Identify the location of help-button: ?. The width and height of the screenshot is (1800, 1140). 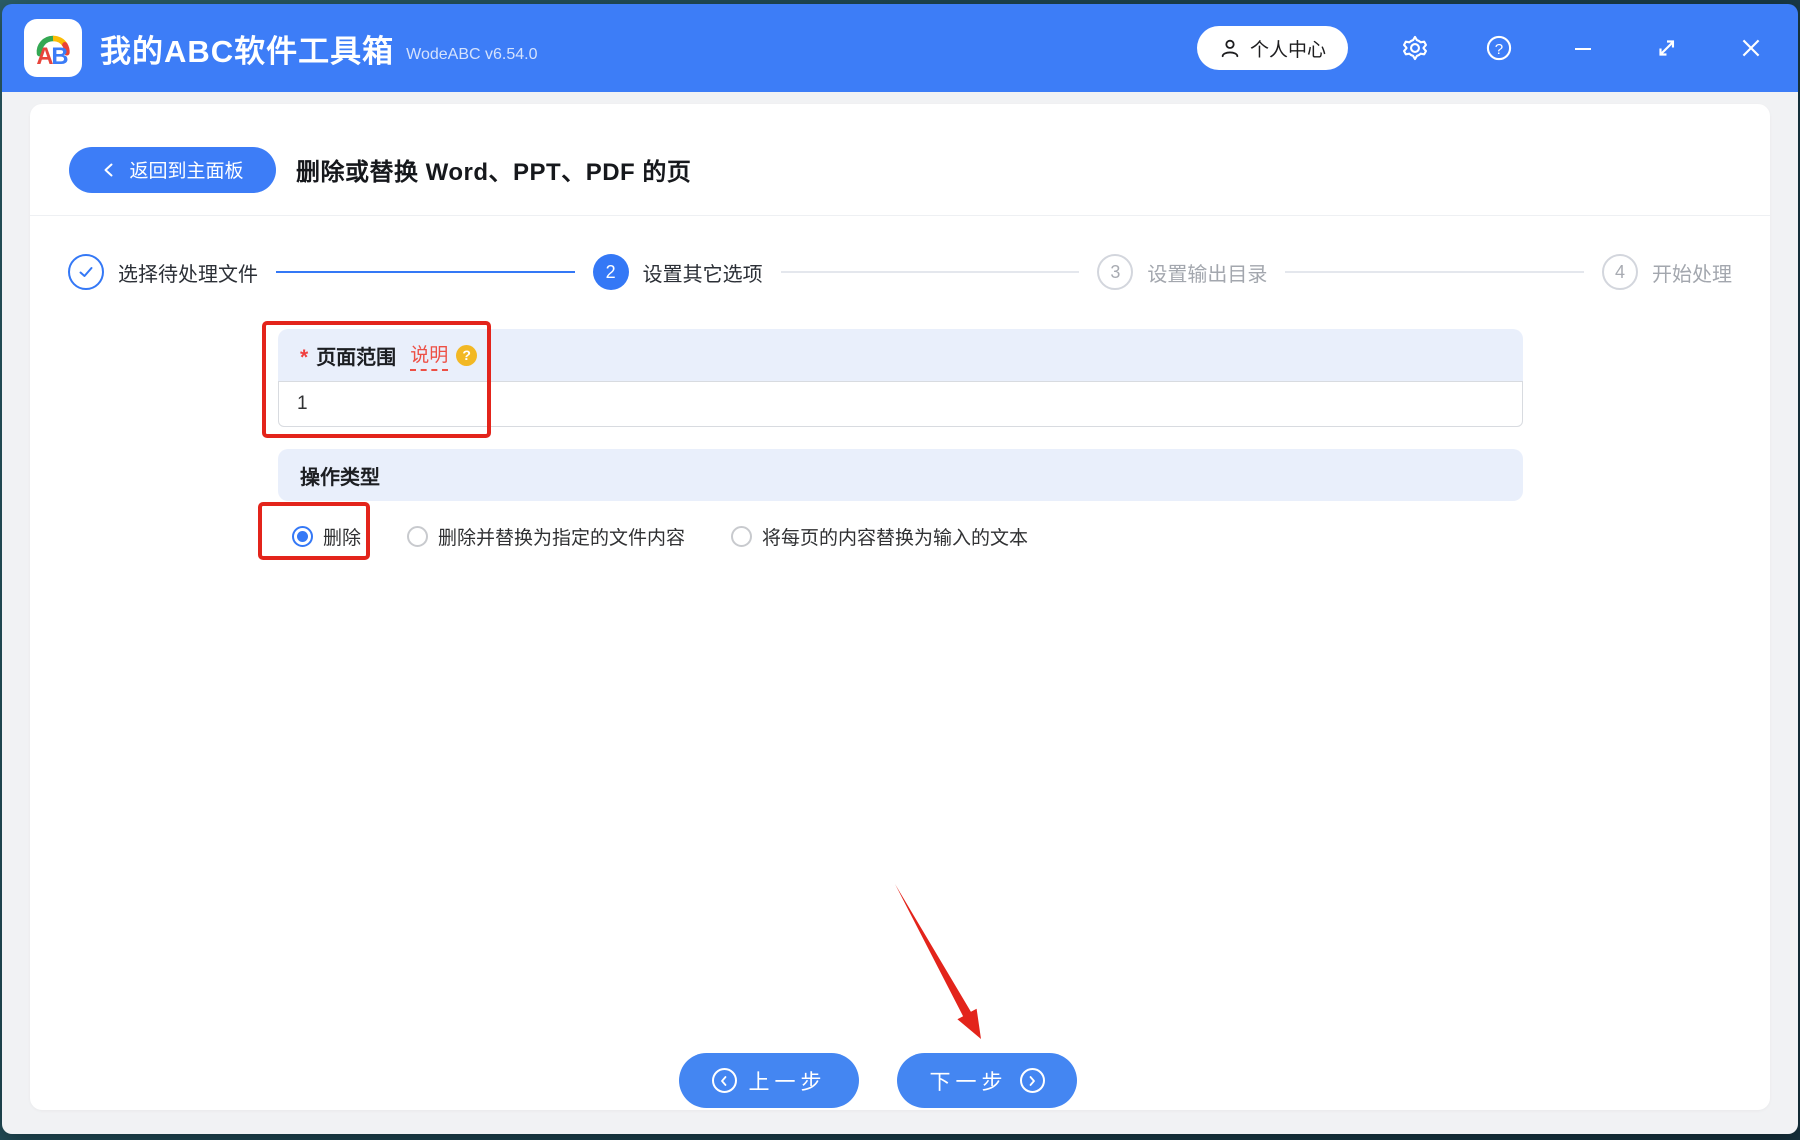
(1499, 48).